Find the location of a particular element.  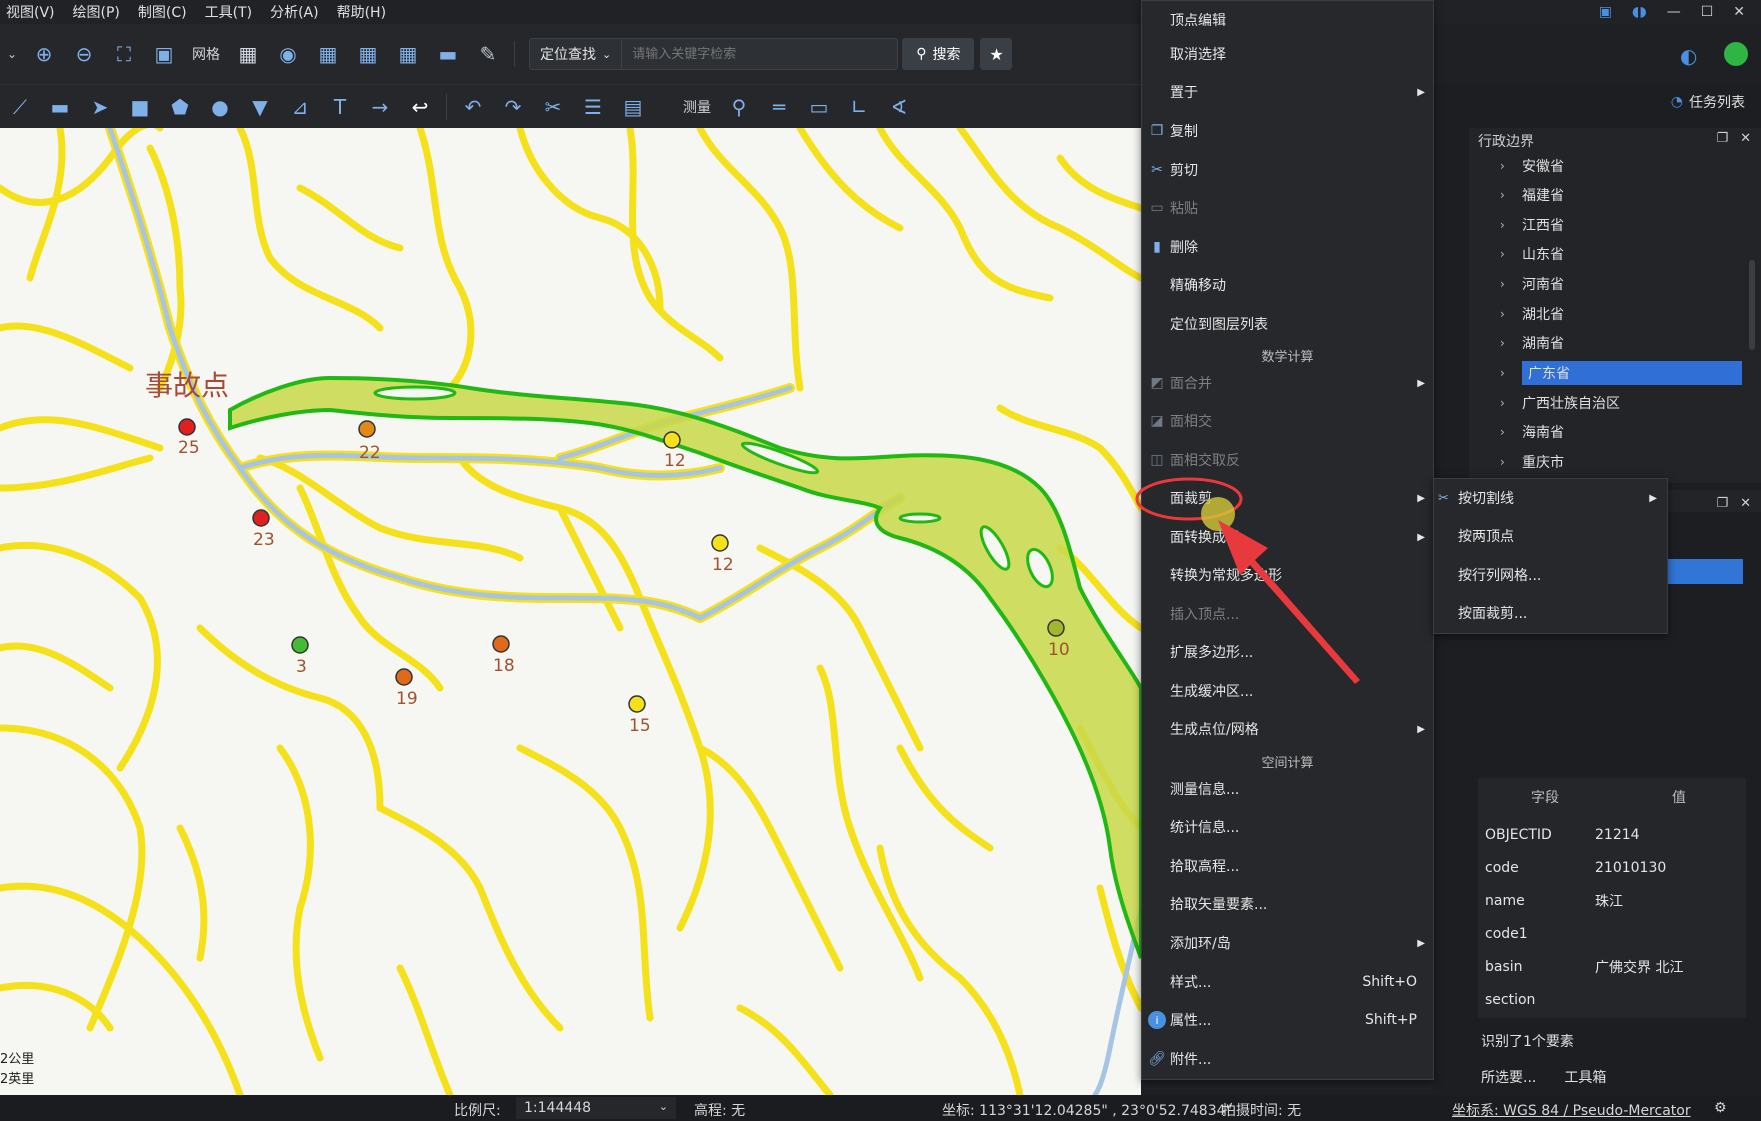

tree-item: › 广西壮族自治区 is located at coordinates (1621, 403).